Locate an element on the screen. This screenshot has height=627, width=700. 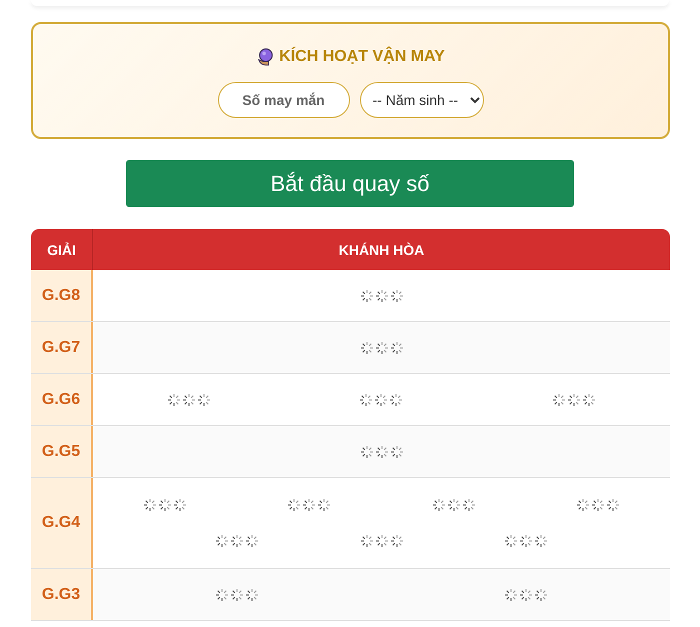
crystal-ball-icon is located at coordinates (265, 57).